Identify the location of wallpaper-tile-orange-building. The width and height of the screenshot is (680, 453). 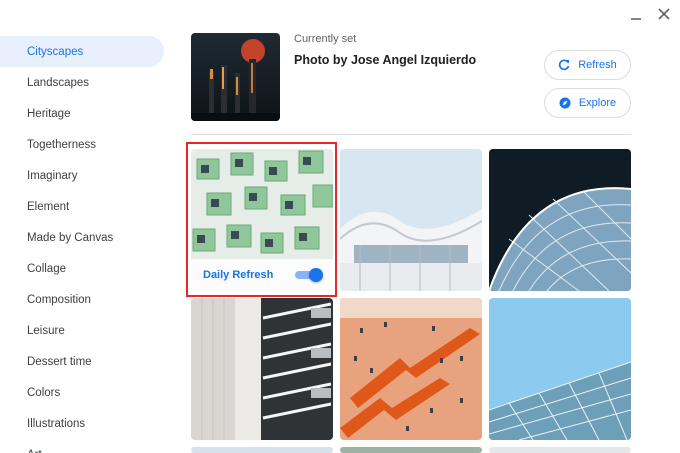
(411, 369).